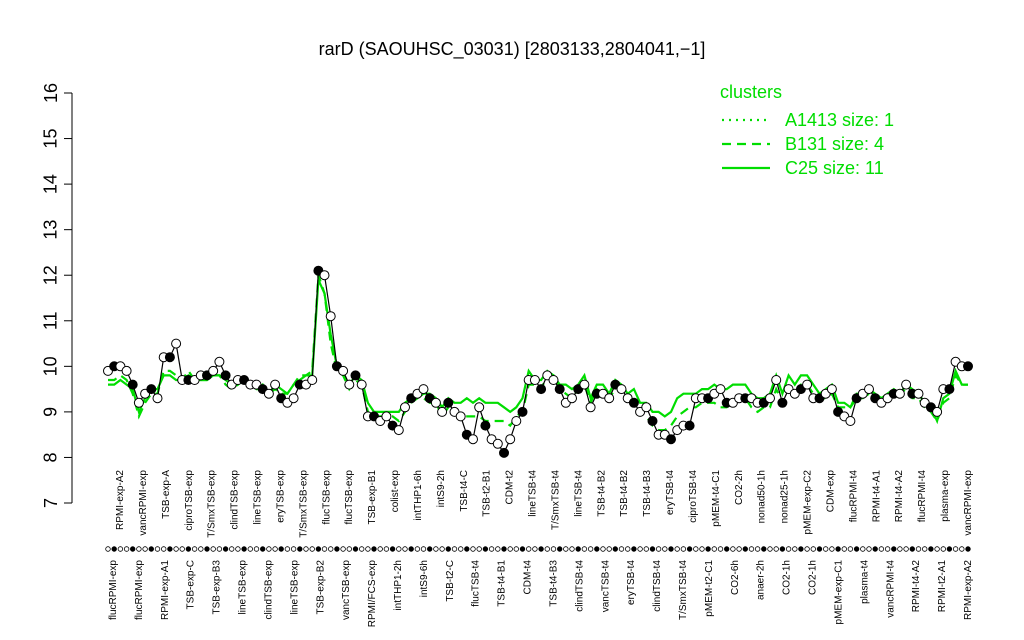 This screenshot has height=640, width=1024. I want to click on bottom-tick-label: CDM-t4, so click(528, 577).